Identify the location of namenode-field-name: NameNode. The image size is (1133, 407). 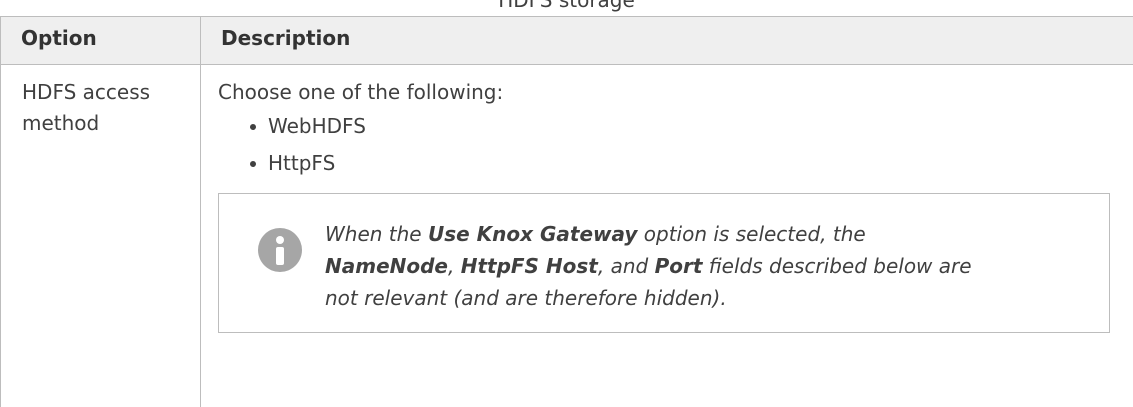
(386, 266).